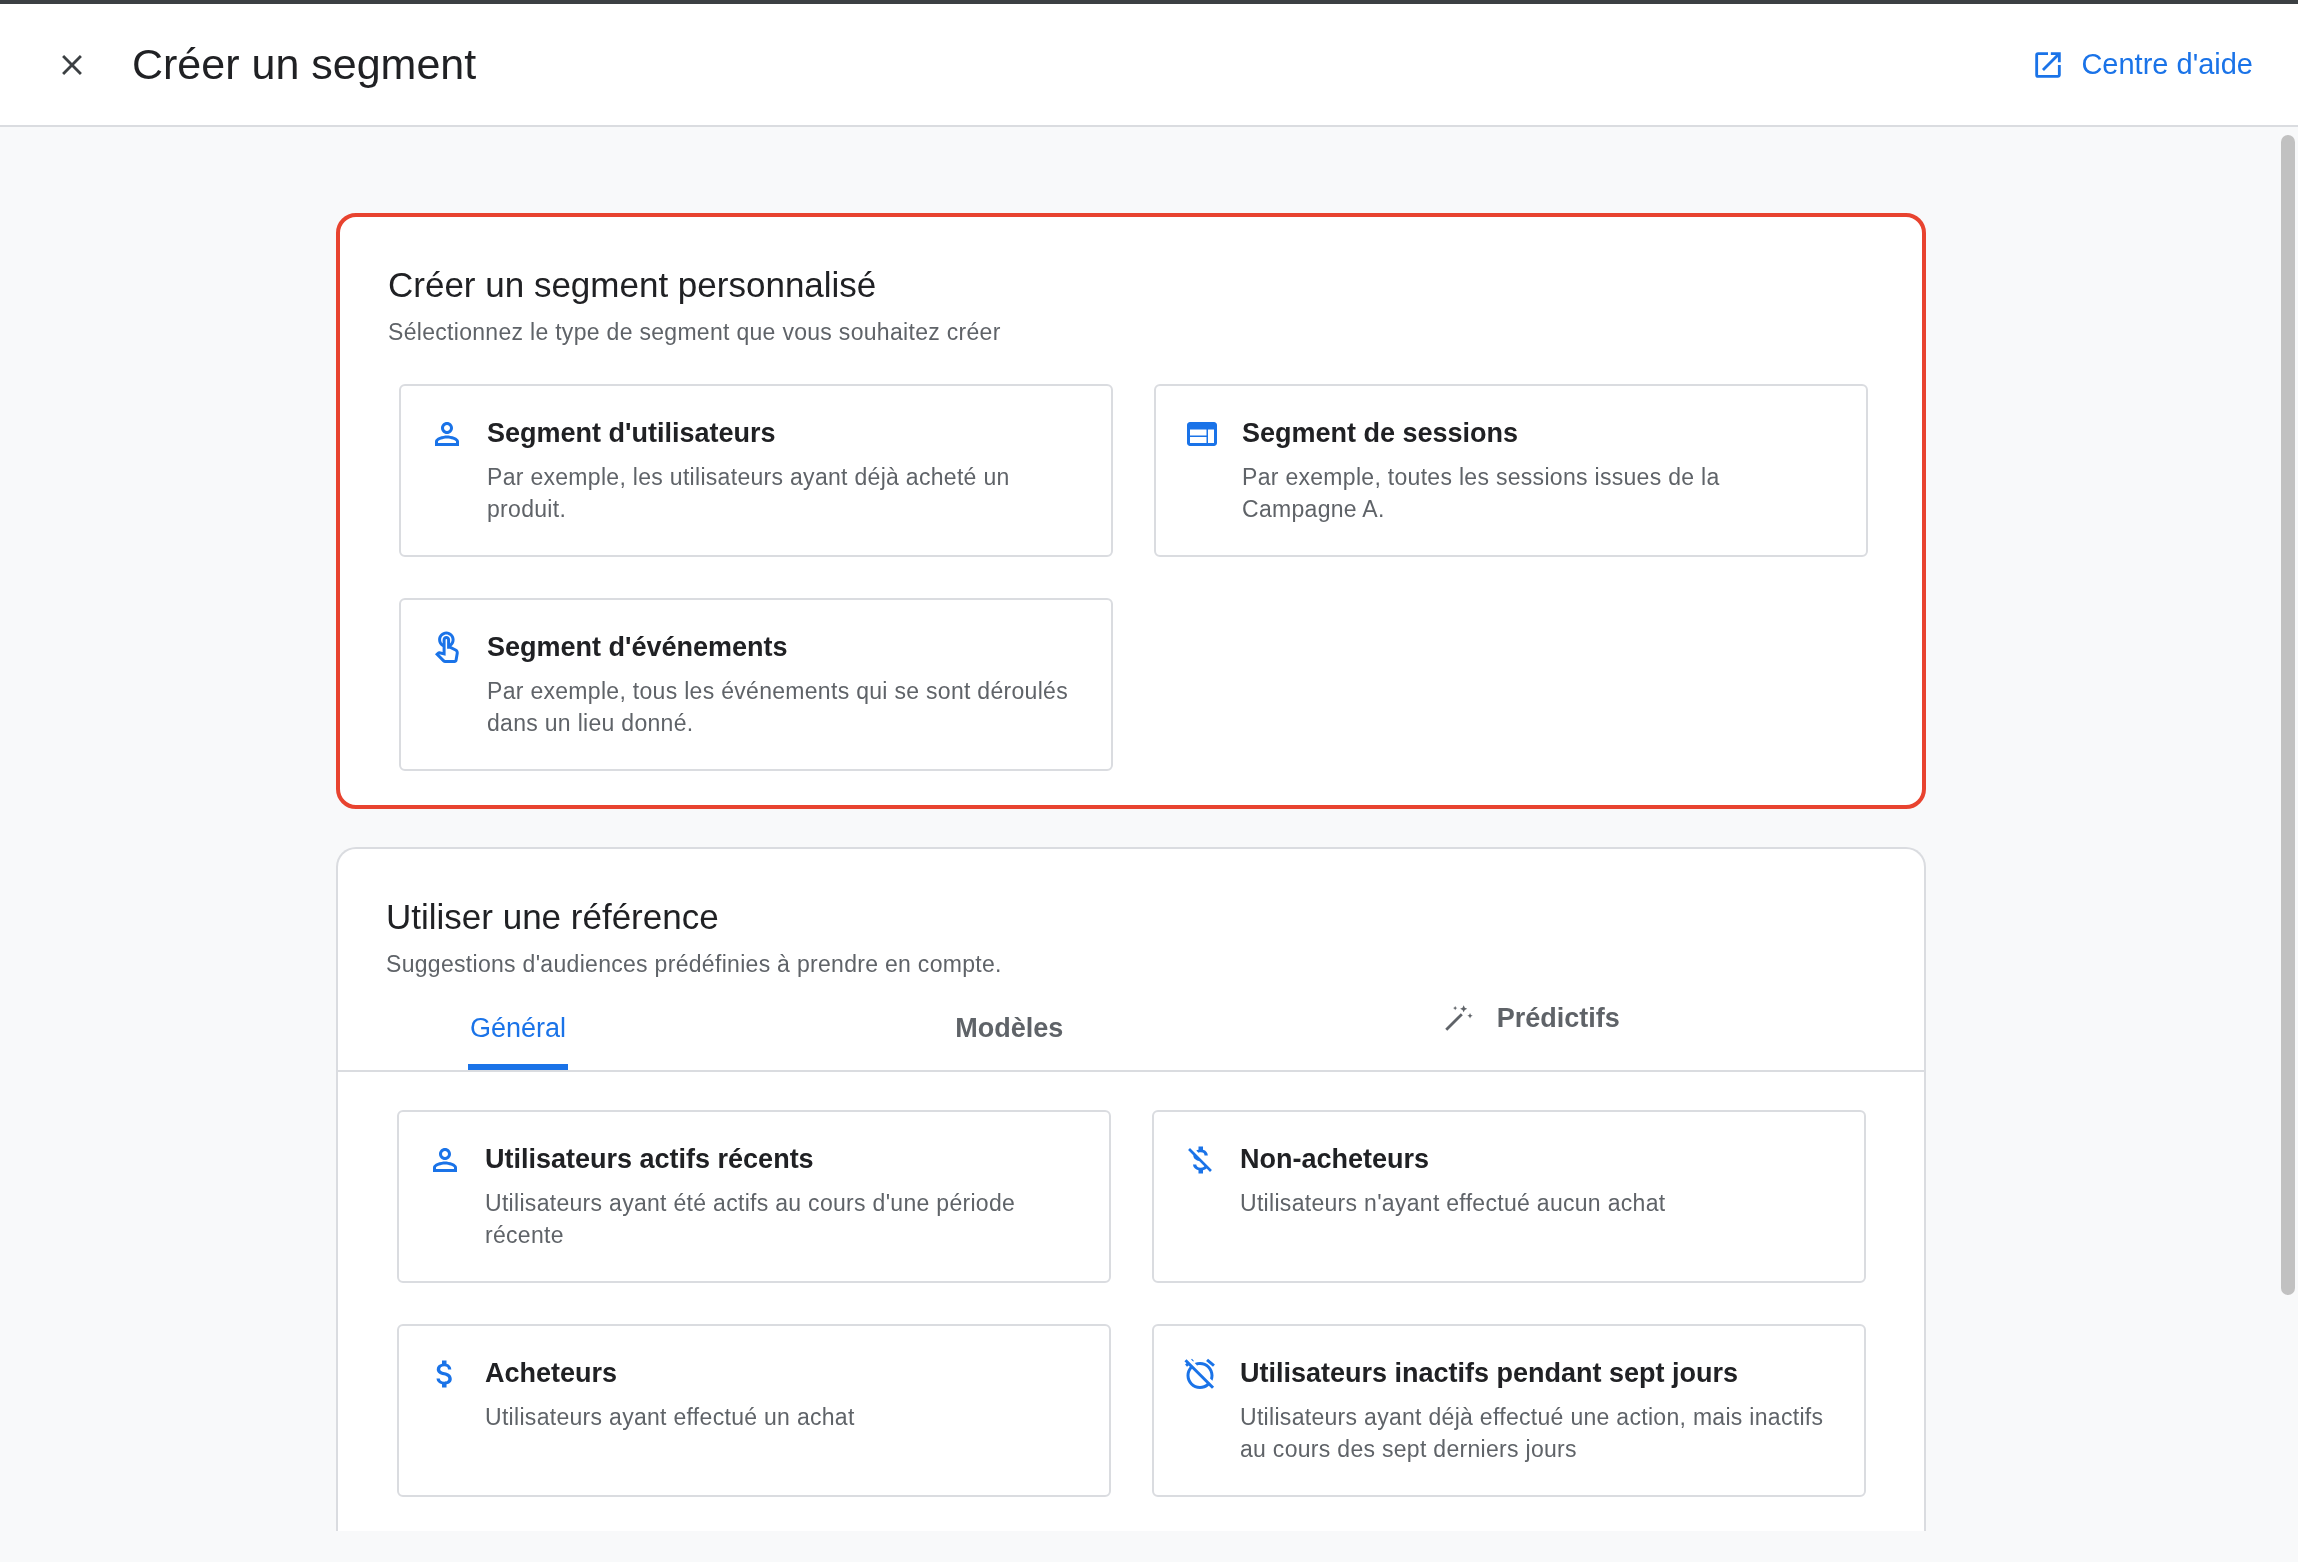 This screenshot has height=1562, width=2298. Describe the element at coordinates (305, 64) in the screenshot. I see `page-title: Créer un segment` at that location.